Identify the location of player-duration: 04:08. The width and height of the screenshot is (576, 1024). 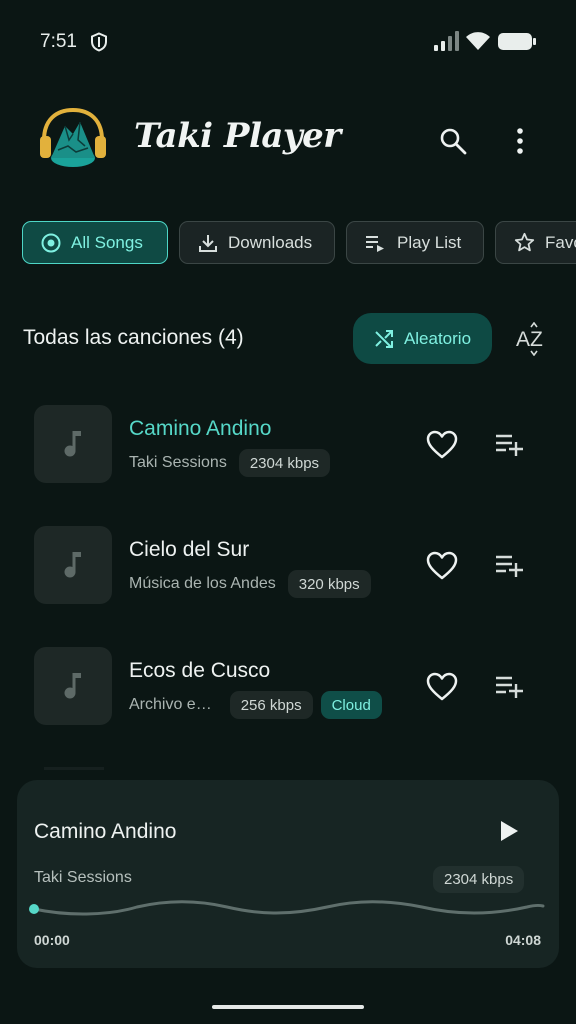
(523, 940).